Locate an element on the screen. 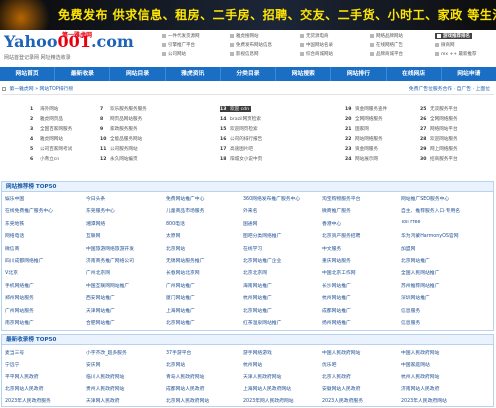  site-link: 今日头条 is located at coordinates (125, 198).